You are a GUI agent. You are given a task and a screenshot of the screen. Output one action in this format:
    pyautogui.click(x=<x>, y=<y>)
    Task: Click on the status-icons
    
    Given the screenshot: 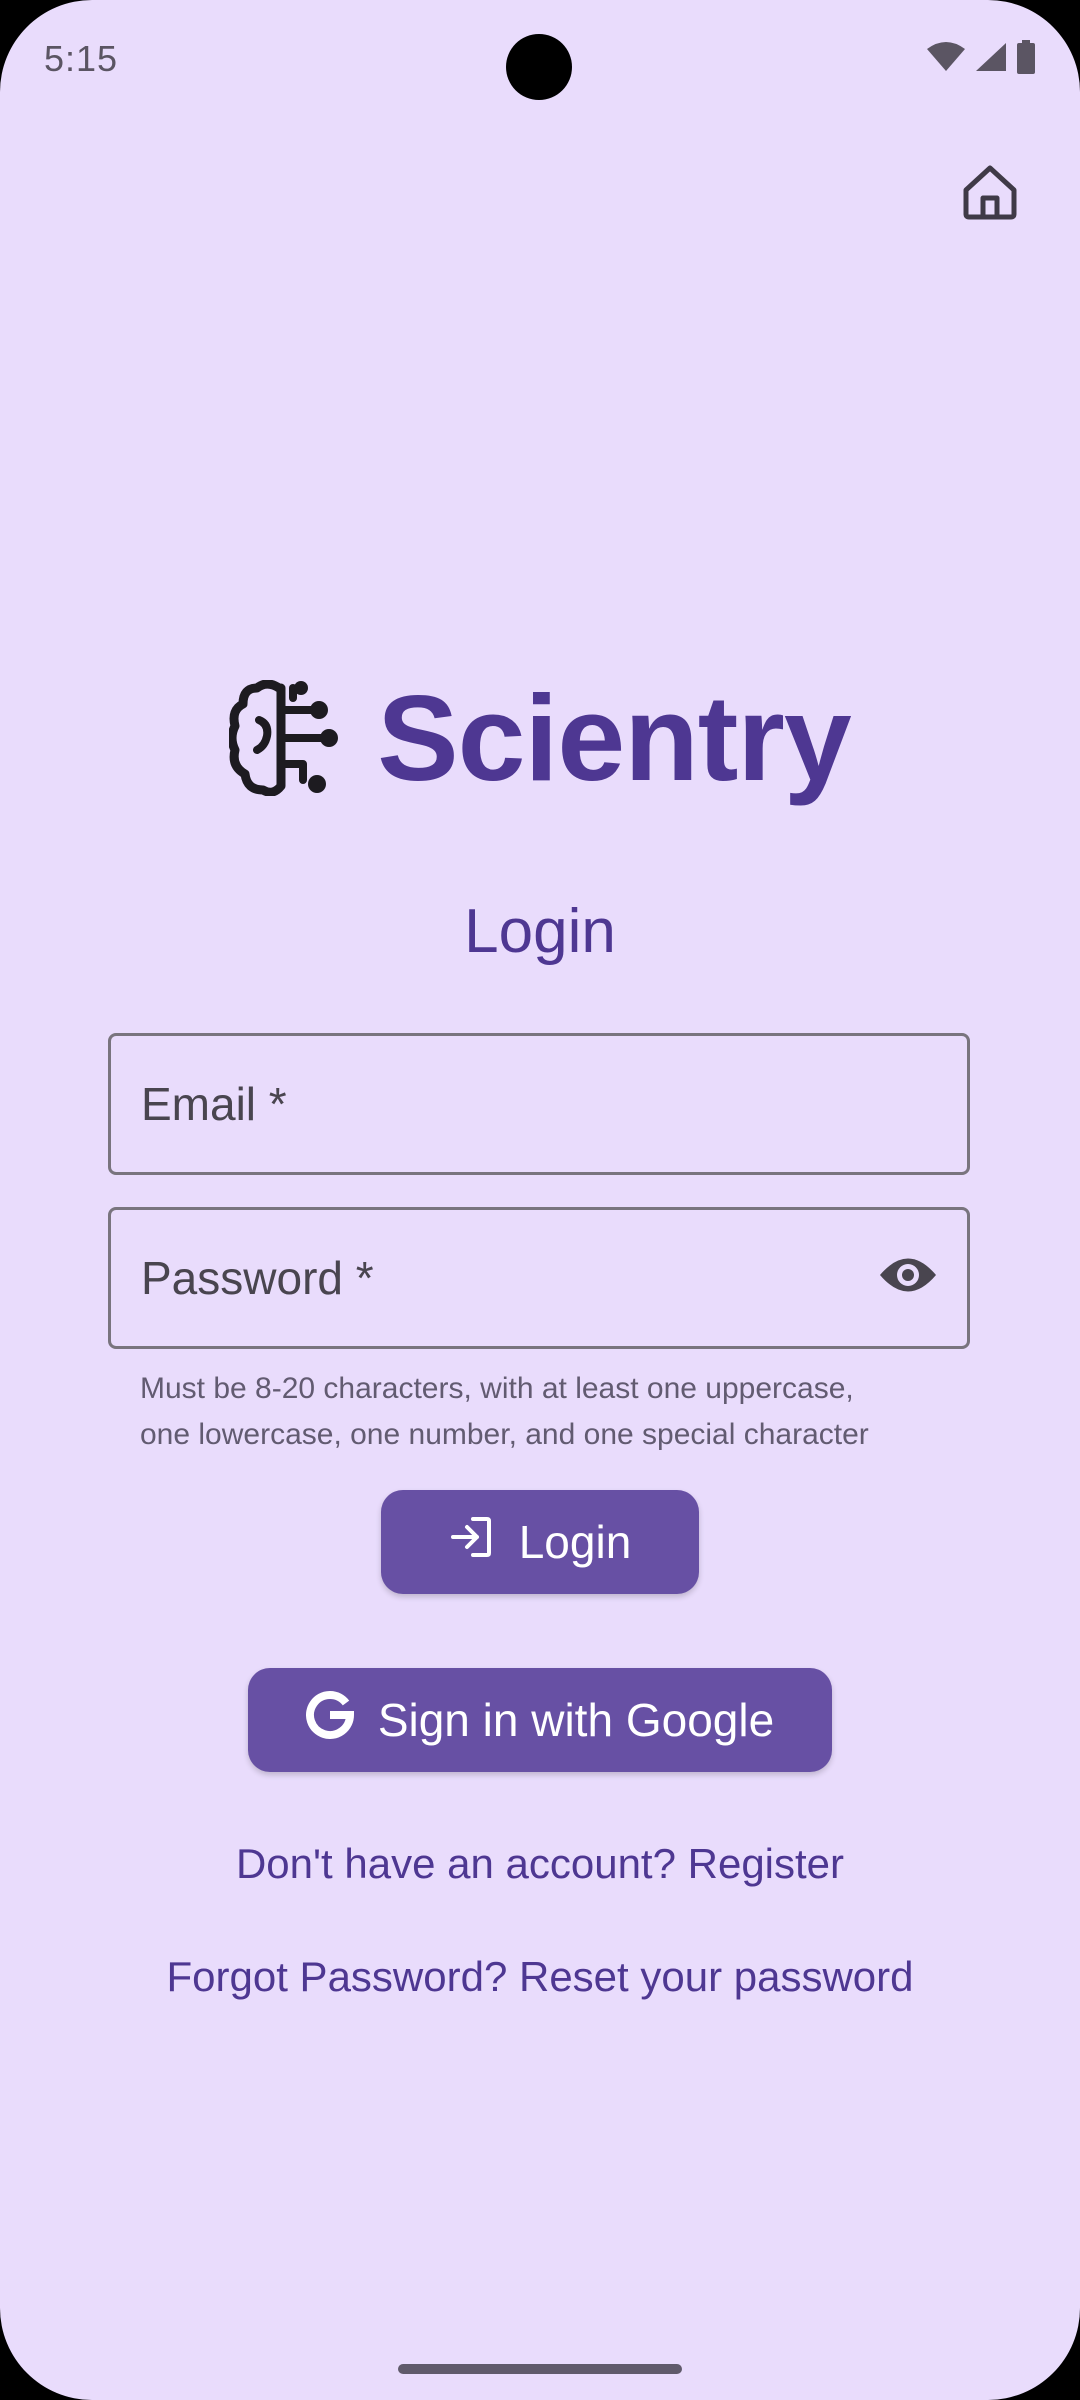 What is the action you would take?
    pyautogui.click(x=981, y=59)
    